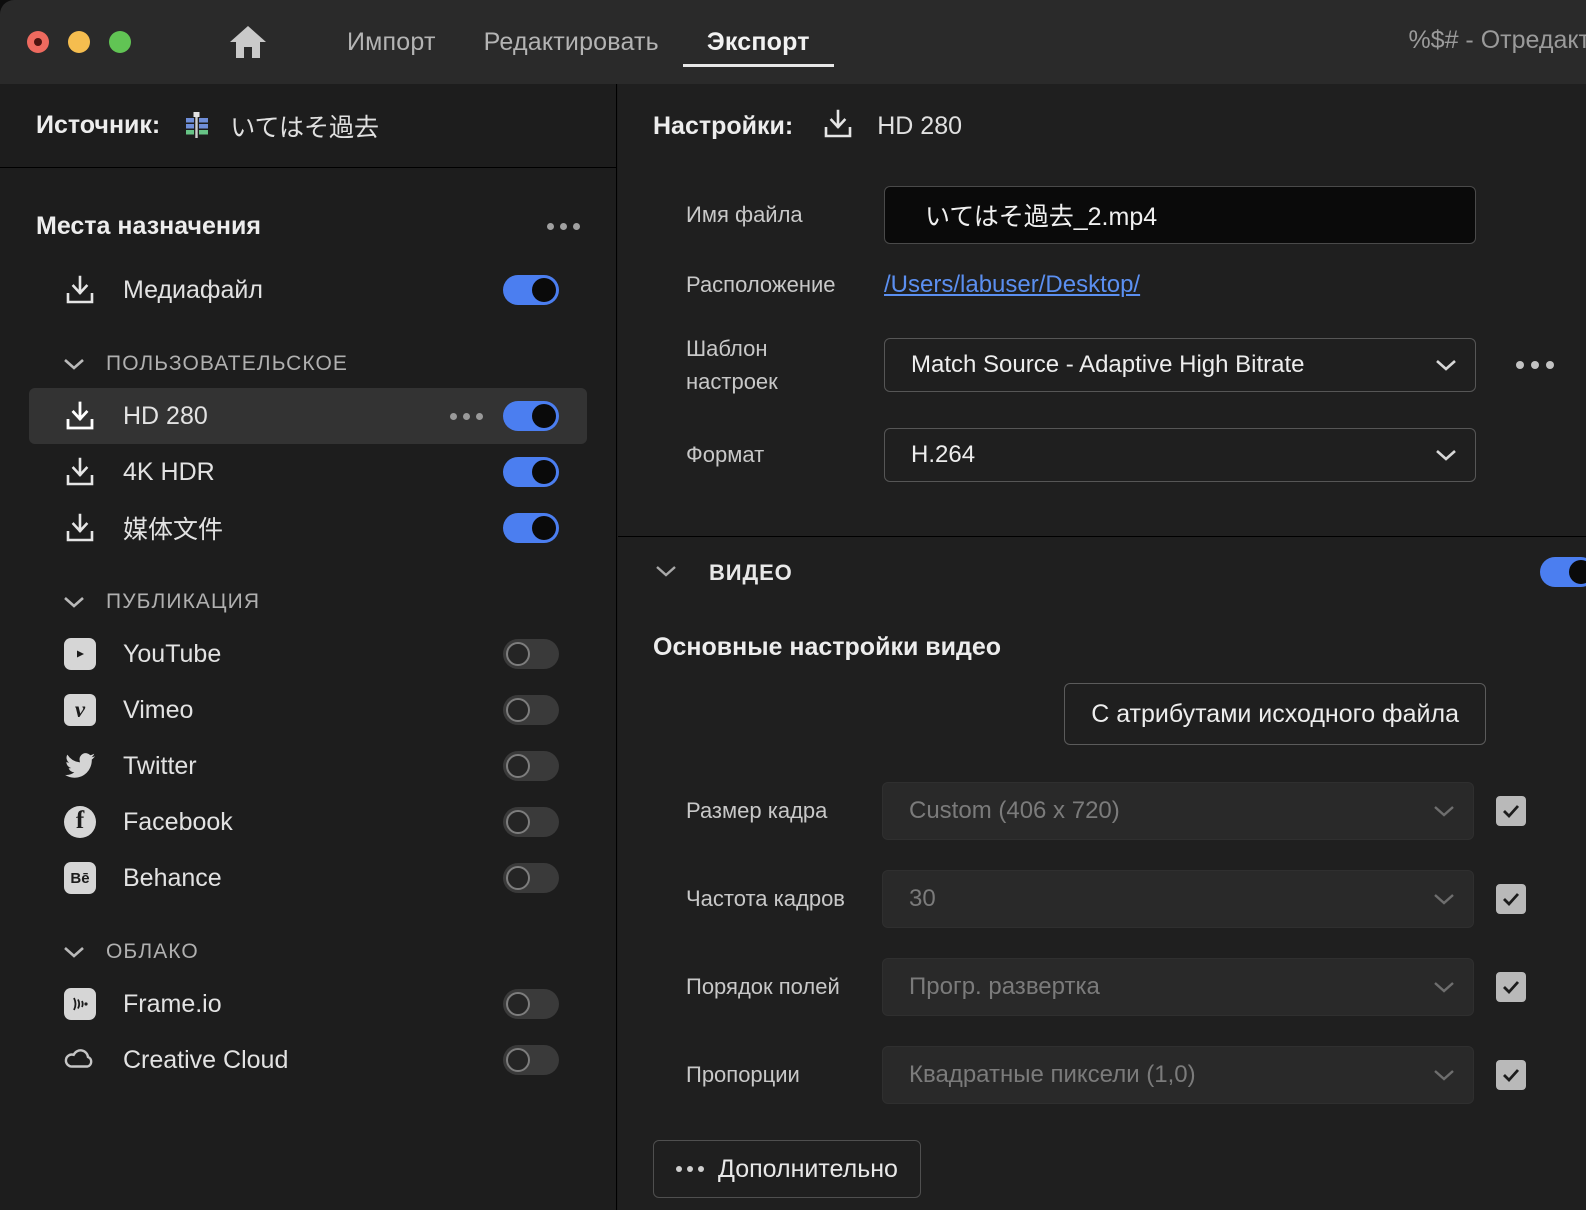  What do you see at coordinates (744, 214) in the screenshot?
I see `filename-label: Имя файла` at bounding box center [744, 214].